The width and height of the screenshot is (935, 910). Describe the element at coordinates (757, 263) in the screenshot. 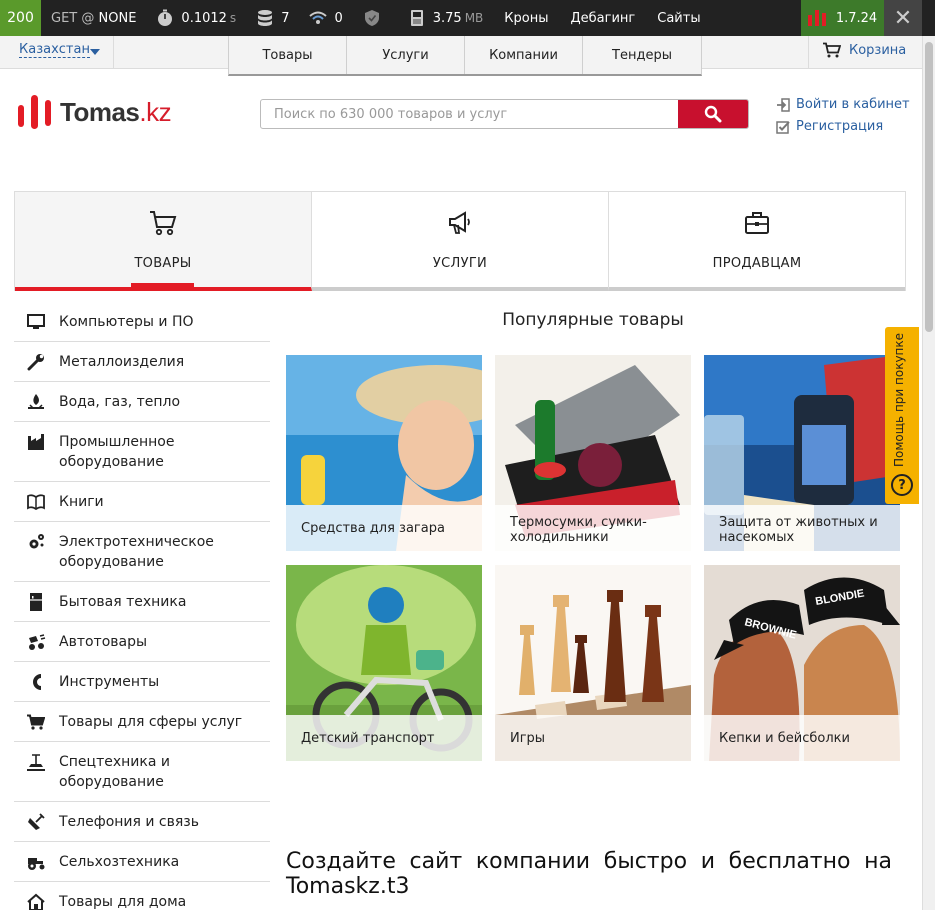

I see `tab-sellers-label: ПРОДАВЦАМ` at that location.